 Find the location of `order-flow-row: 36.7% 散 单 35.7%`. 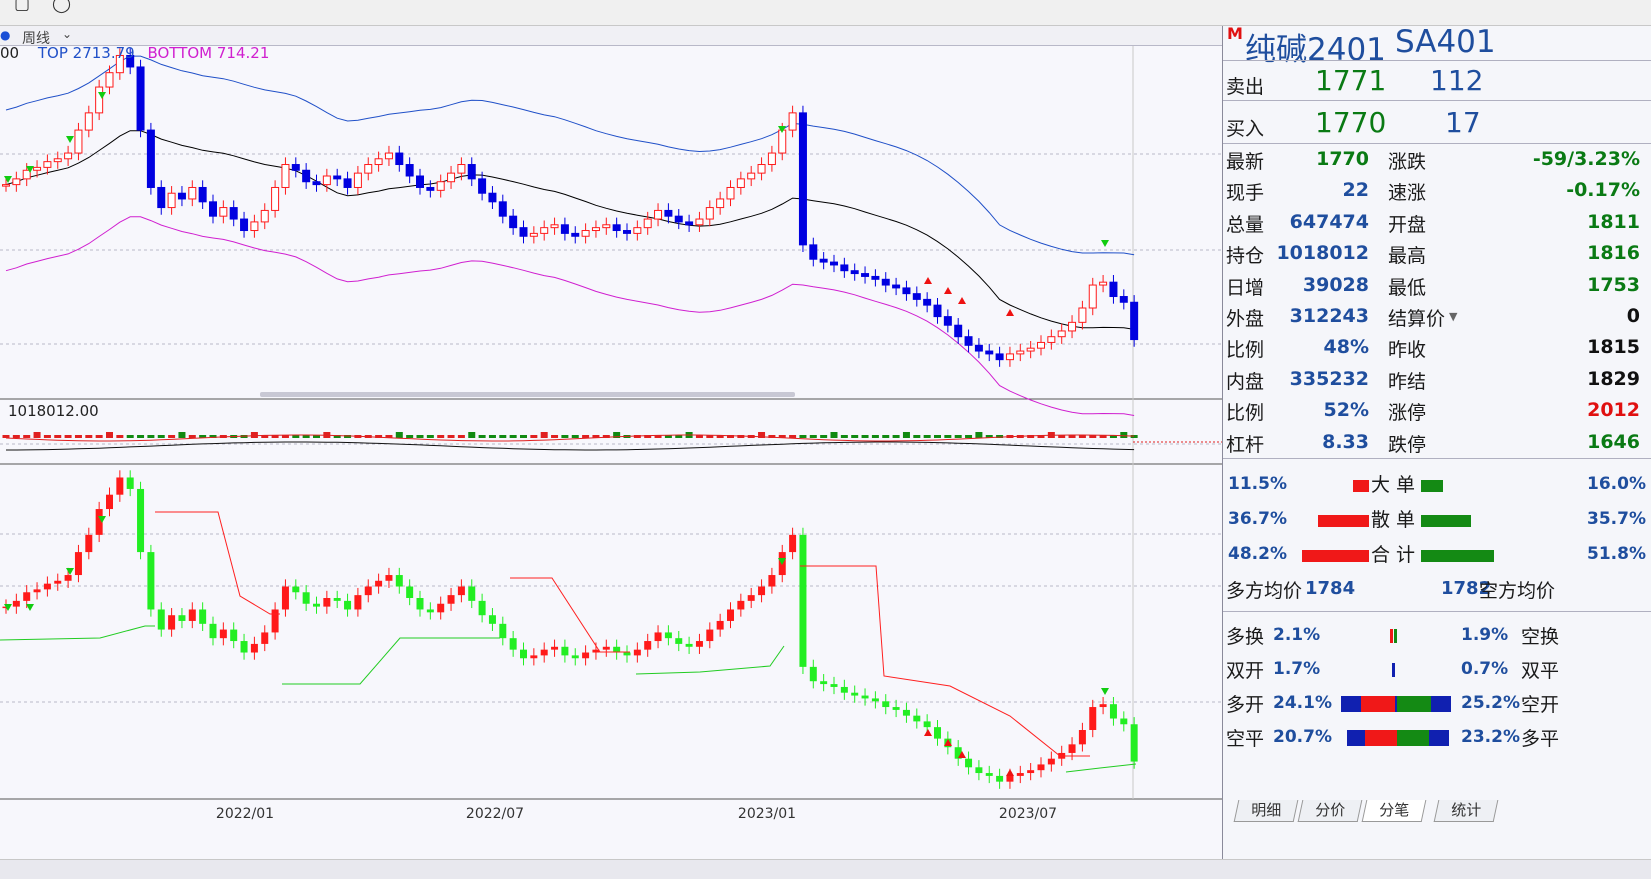

order-flow-row: 36.7% 散 单 35.7% is located at coordinates (1437, 520).